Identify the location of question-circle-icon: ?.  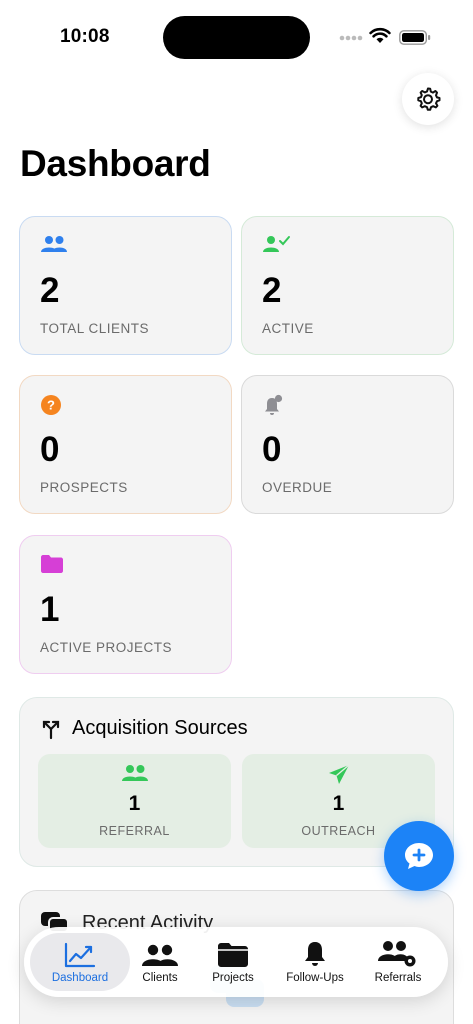
(51, 407).